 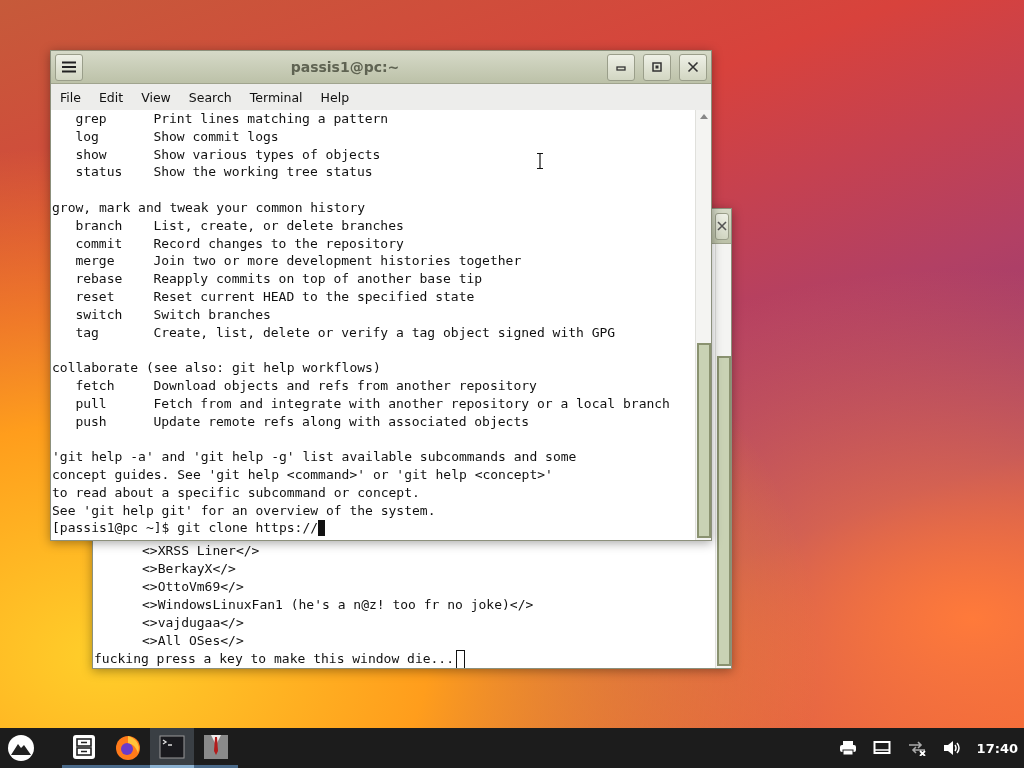 I want to click on command-name: tag, so click(x=87, y=332).